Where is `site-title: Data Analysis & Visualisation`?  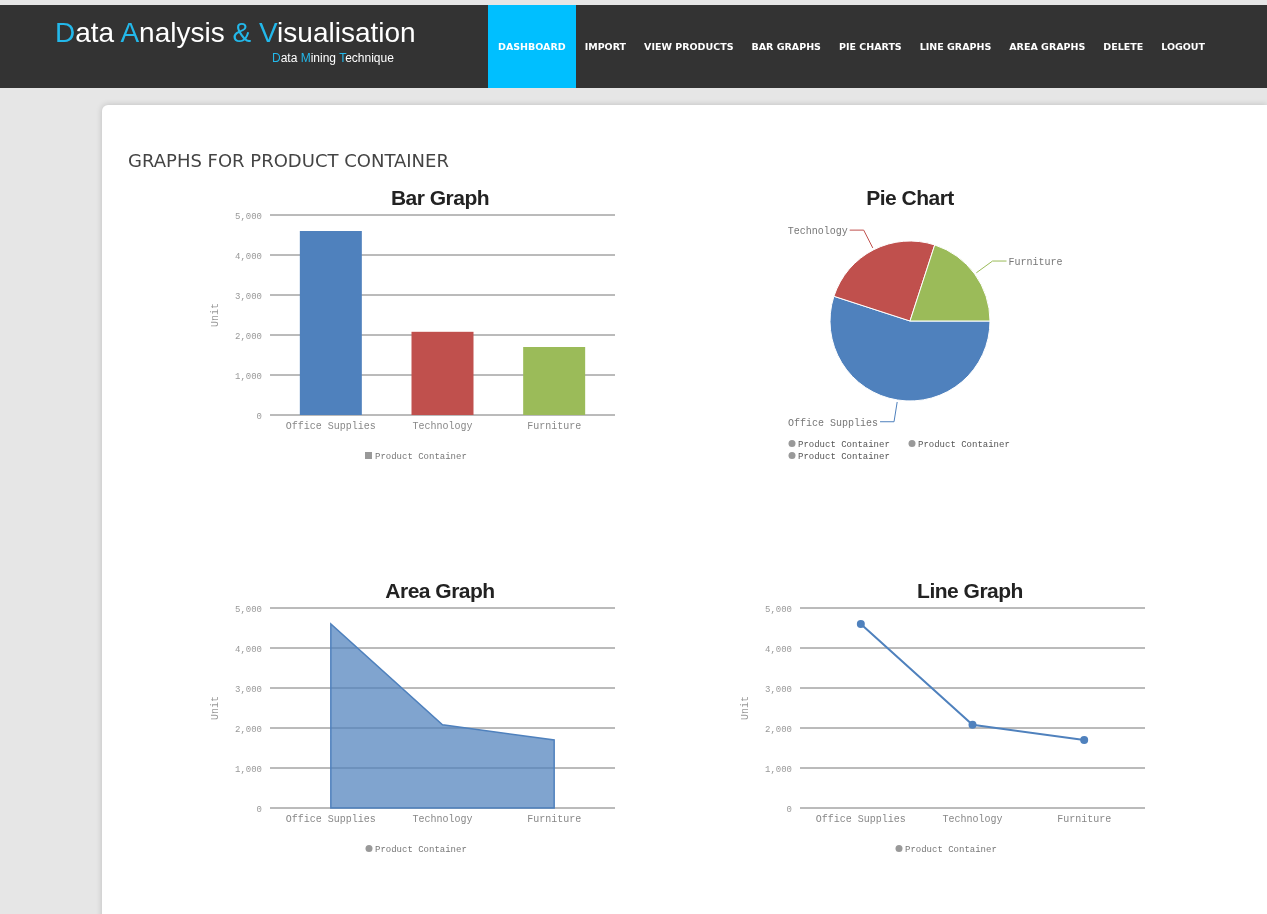
site-title: Data Analysis & Visualisation is located at coordinates (236, 33).